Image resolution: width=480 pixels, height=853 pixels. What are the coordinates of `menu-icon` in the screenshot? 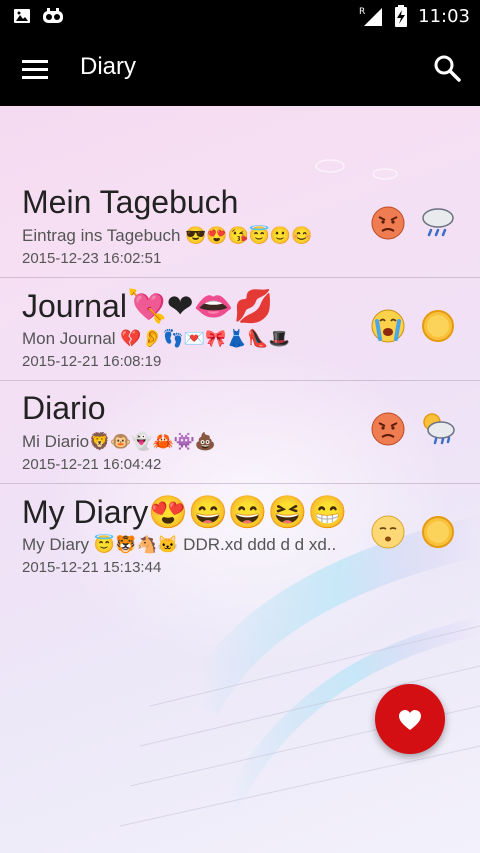 It's located at (37, 70).